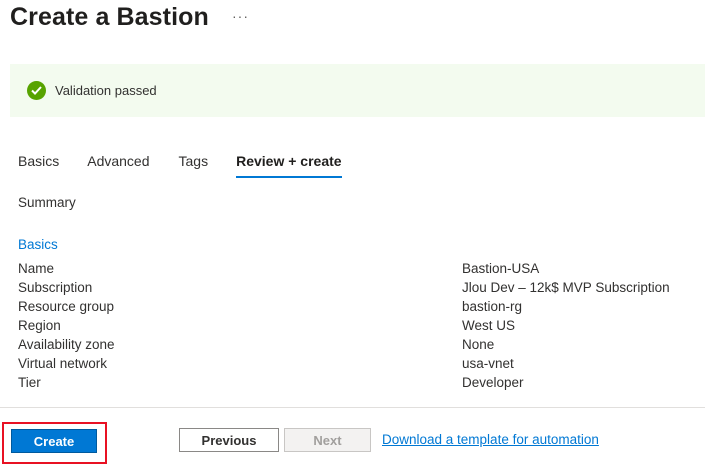 The image size is (705, 465). I want to click on row-value: Bastion-USA, so click(501, 268).